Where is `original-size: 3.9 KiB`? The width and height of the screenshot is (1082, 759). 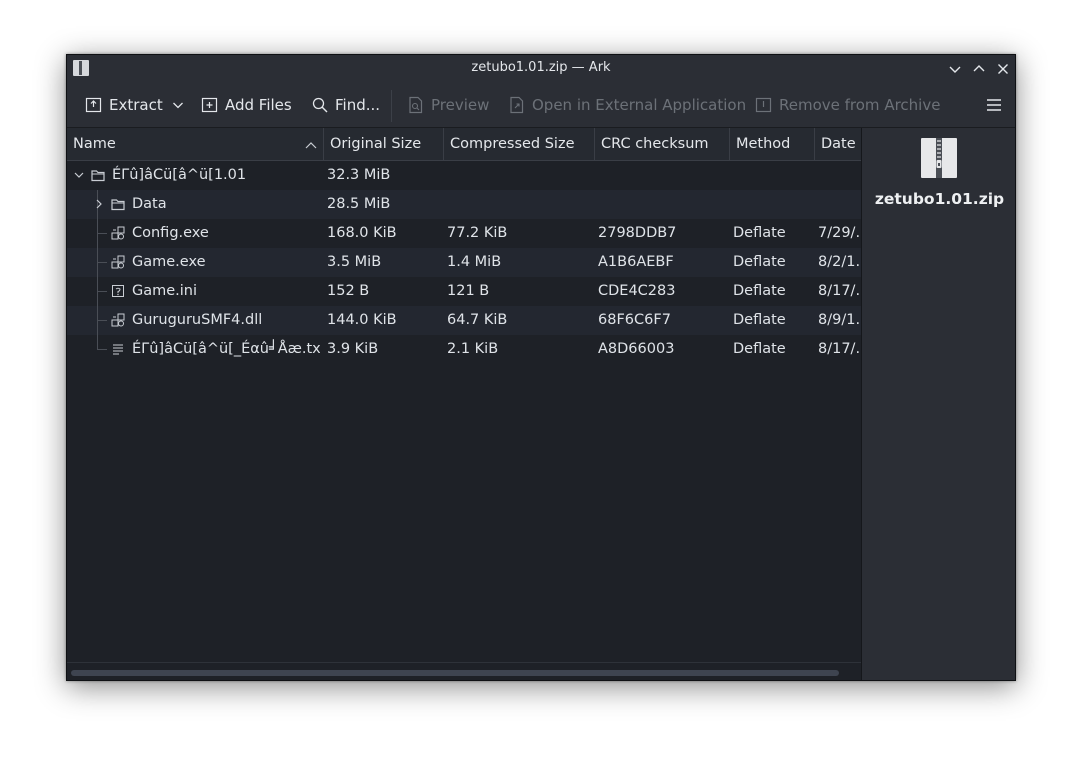
original-size: 3.9 KiB is located at coordinates (353, 349).